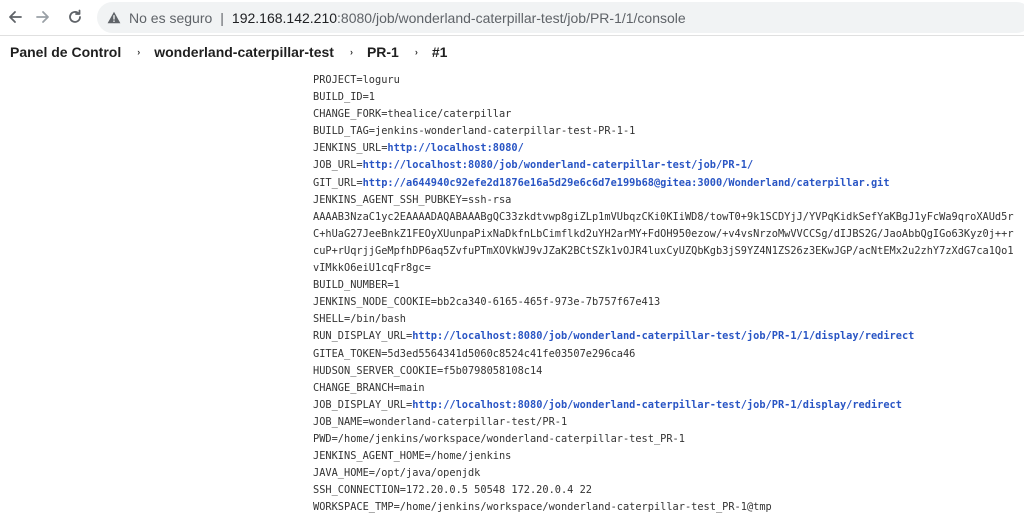 The width and height of the screenshot is (1024, 521). Describe the element at coordinates (668, 473) in the screenshot. I see `console-line: JAVA_HOME=/opt/java/openjdk` at that location.